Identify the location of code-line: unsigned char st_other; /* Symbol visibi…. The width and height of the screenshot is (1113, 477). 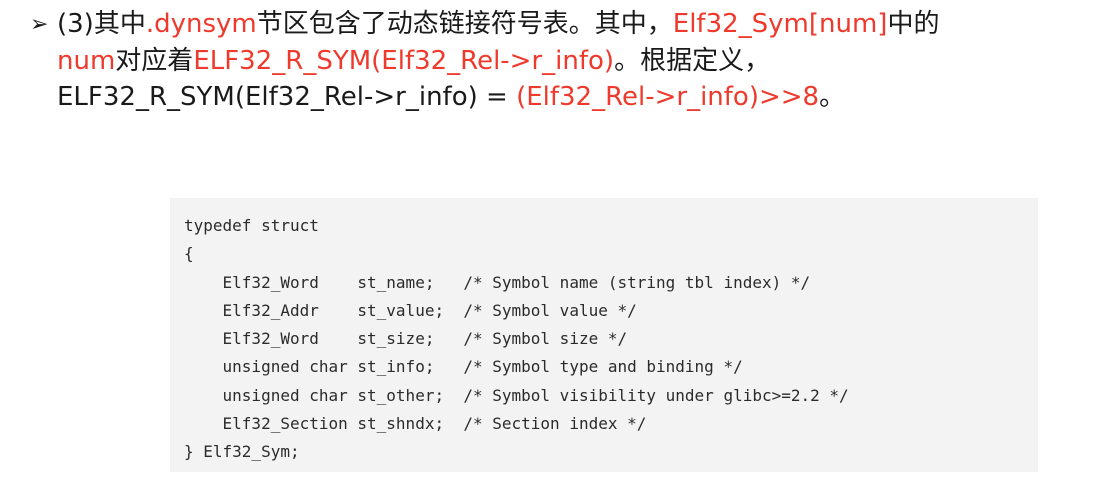
(516, 395).